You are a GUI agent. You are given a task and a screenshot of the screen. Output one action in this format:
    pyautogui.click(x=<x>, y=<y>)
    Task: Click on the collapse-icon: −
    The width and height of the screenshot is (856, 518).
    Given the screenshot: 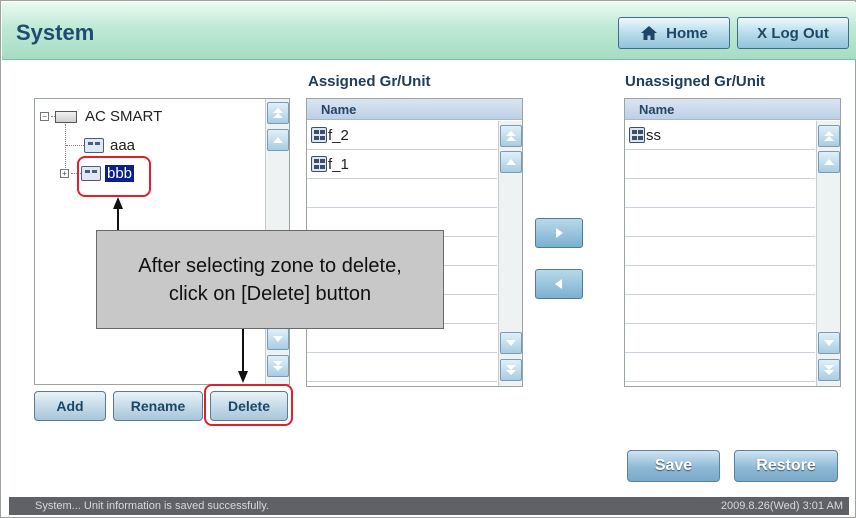 What is the action you would take?
    pyautogui.click(x=44, y=116)
    